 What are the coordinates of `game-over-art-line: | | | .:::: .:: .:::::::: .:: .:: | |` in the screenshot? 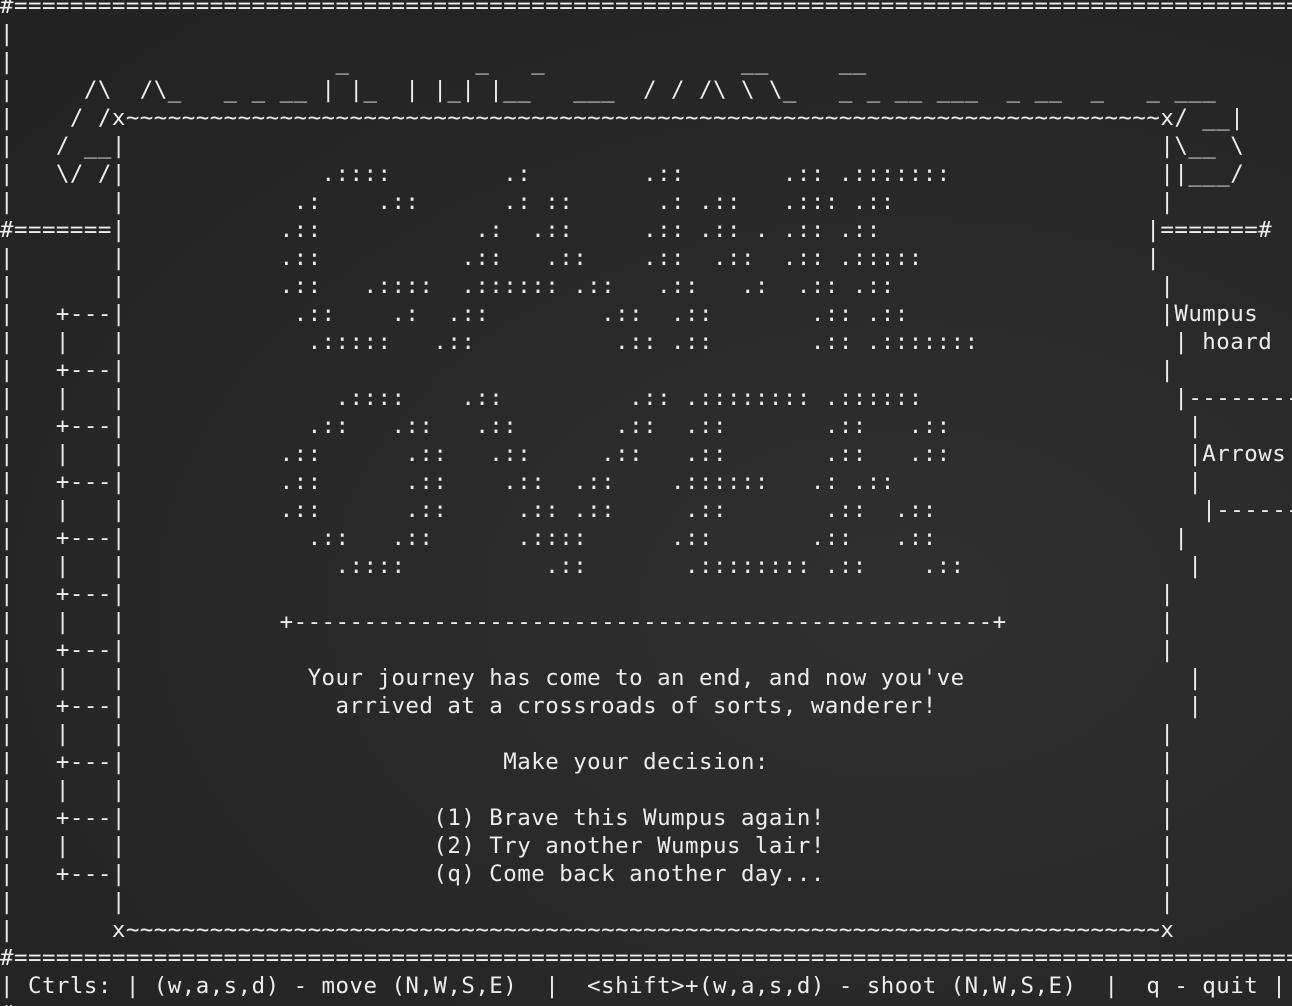 It's located at (646, 566).